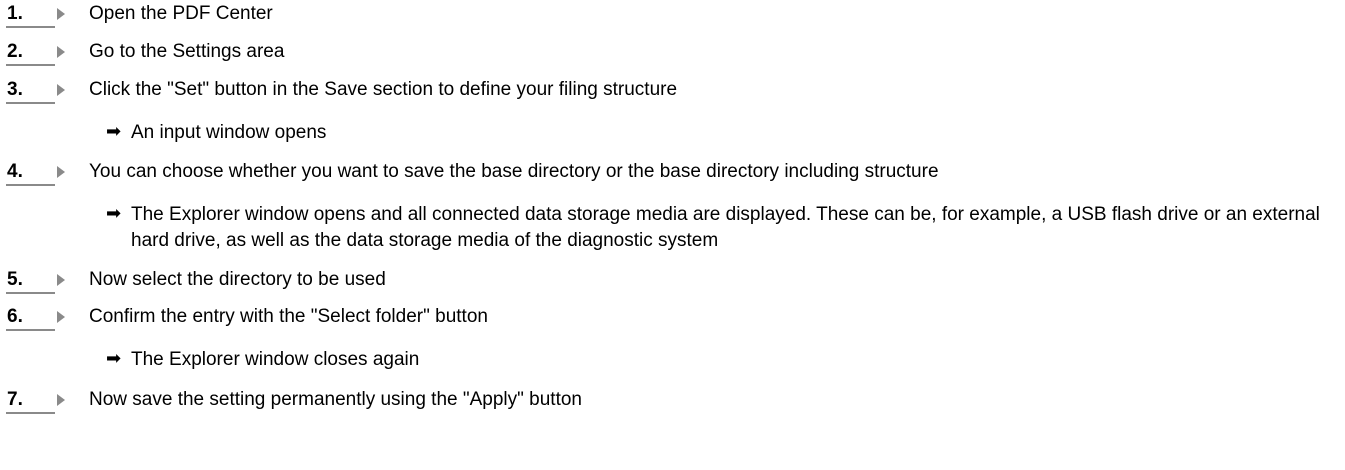 The height and width of the screenshot is (470, 1345). I want to click on step-number-marker: 5., so click(35, 281).